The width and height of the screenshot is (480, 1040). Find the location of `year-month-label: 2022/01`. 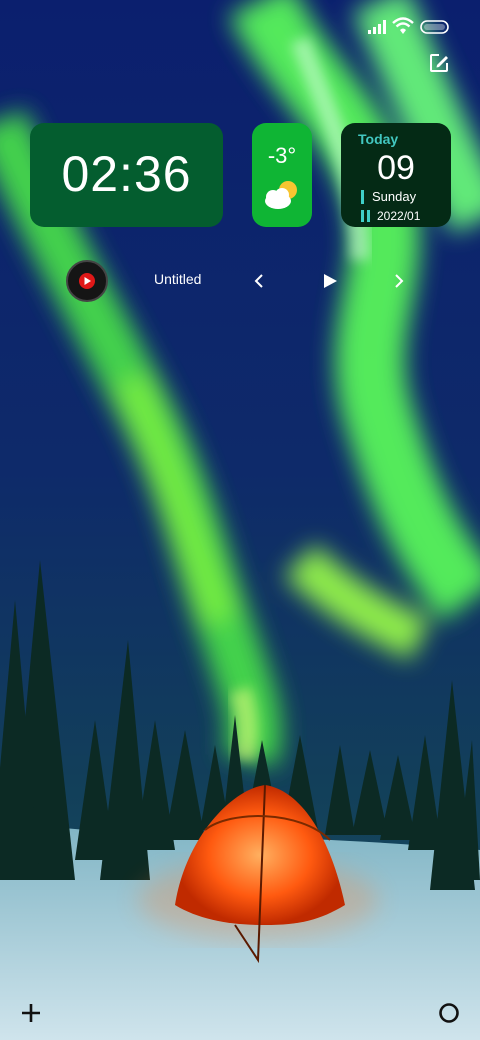

year-month-label: 2022/01 is located at coordinates (399, 216).